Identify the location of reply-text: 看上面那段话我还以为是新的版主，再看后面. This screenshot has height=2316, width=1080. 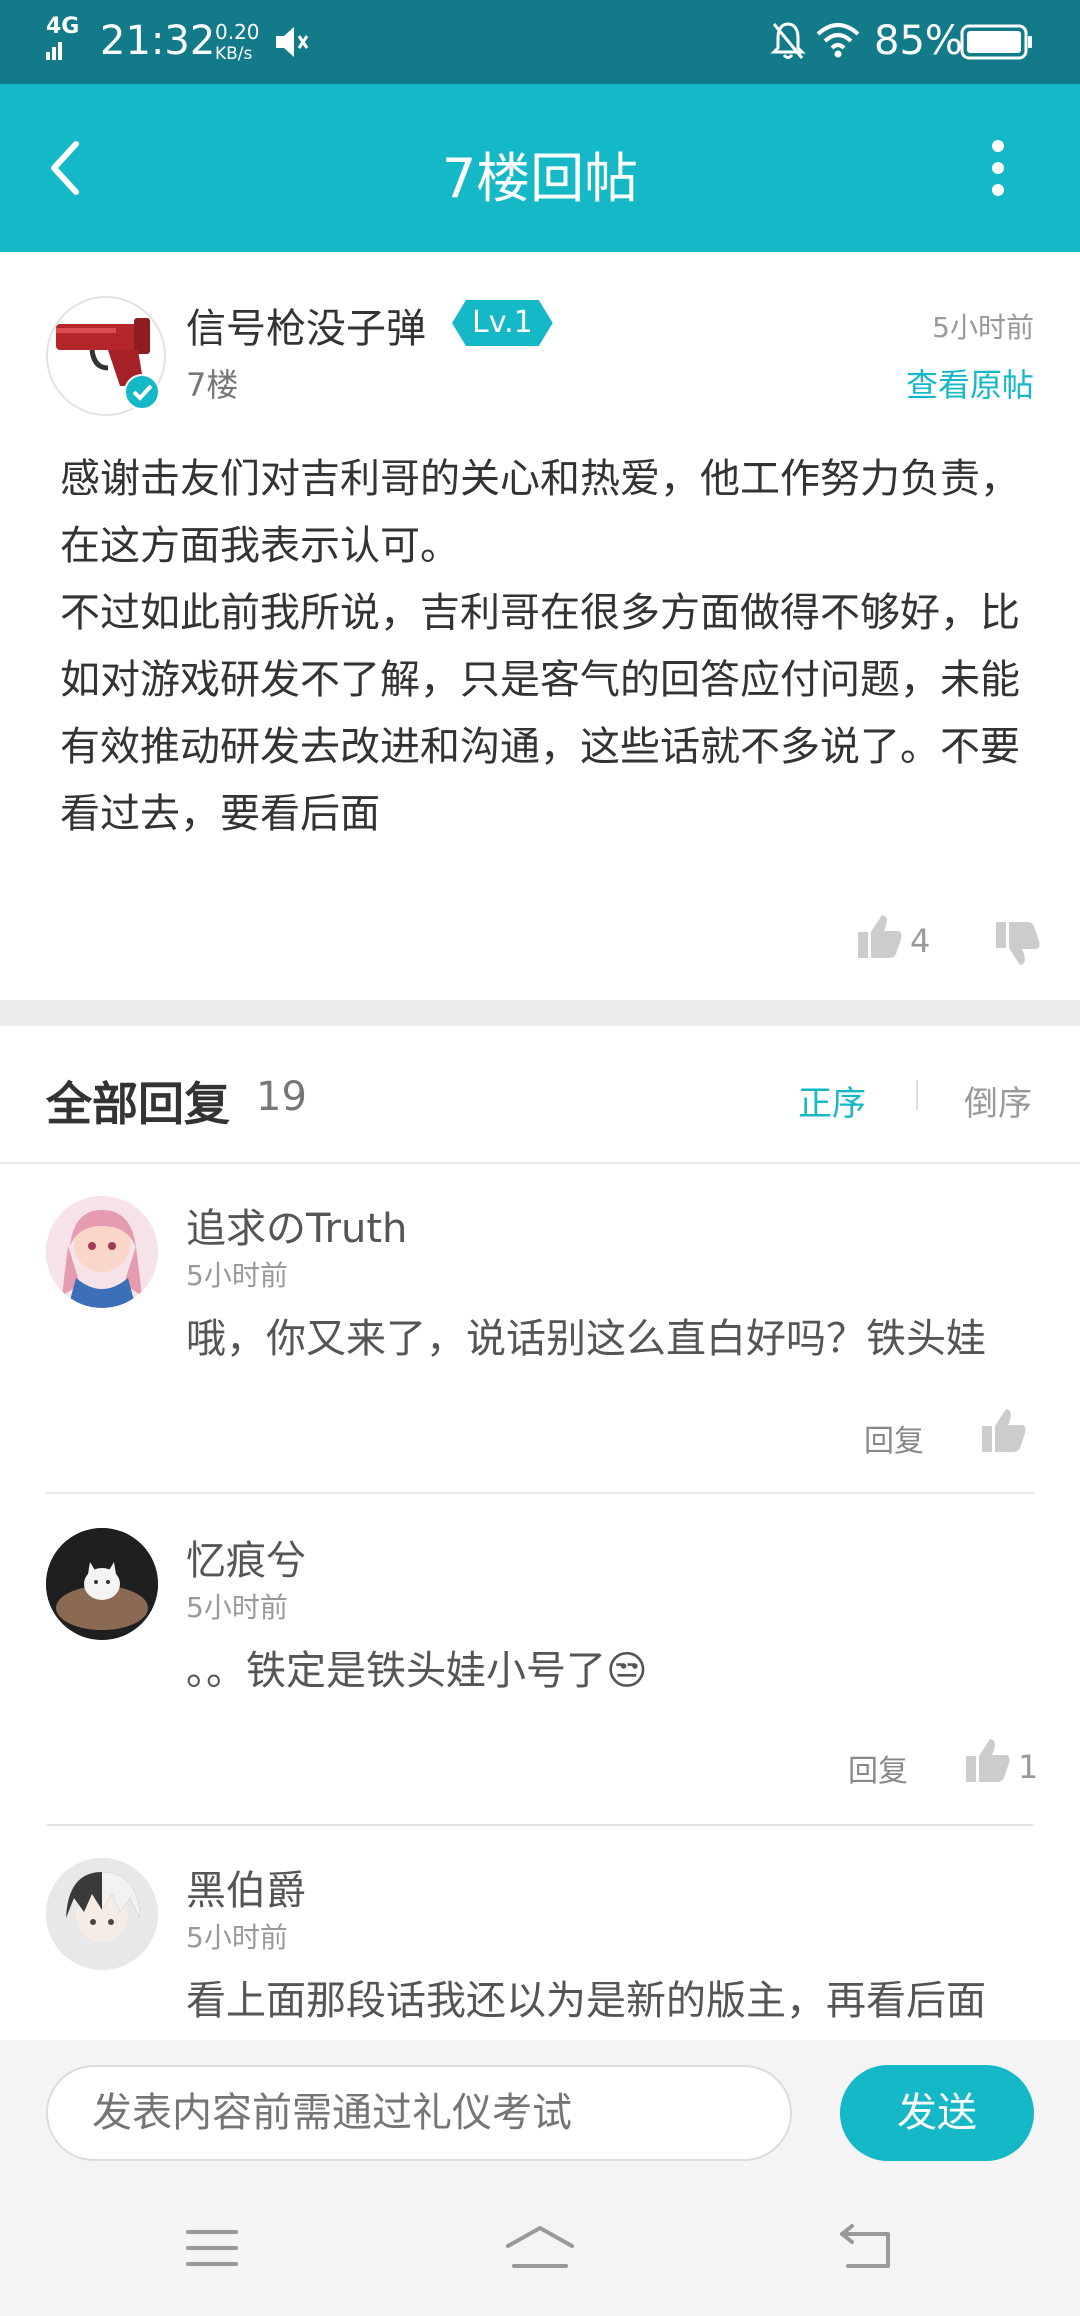
(586, 2001).